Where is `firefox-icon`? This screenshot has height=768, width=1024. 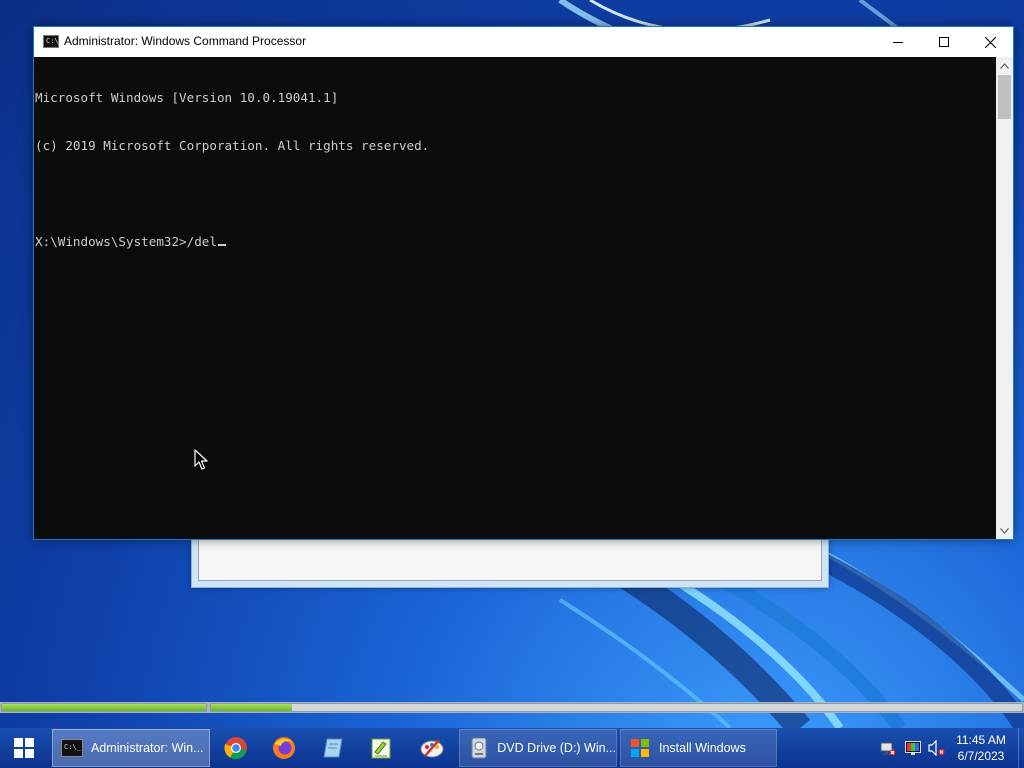
firefox-icon is located at coordinates (284, 748).